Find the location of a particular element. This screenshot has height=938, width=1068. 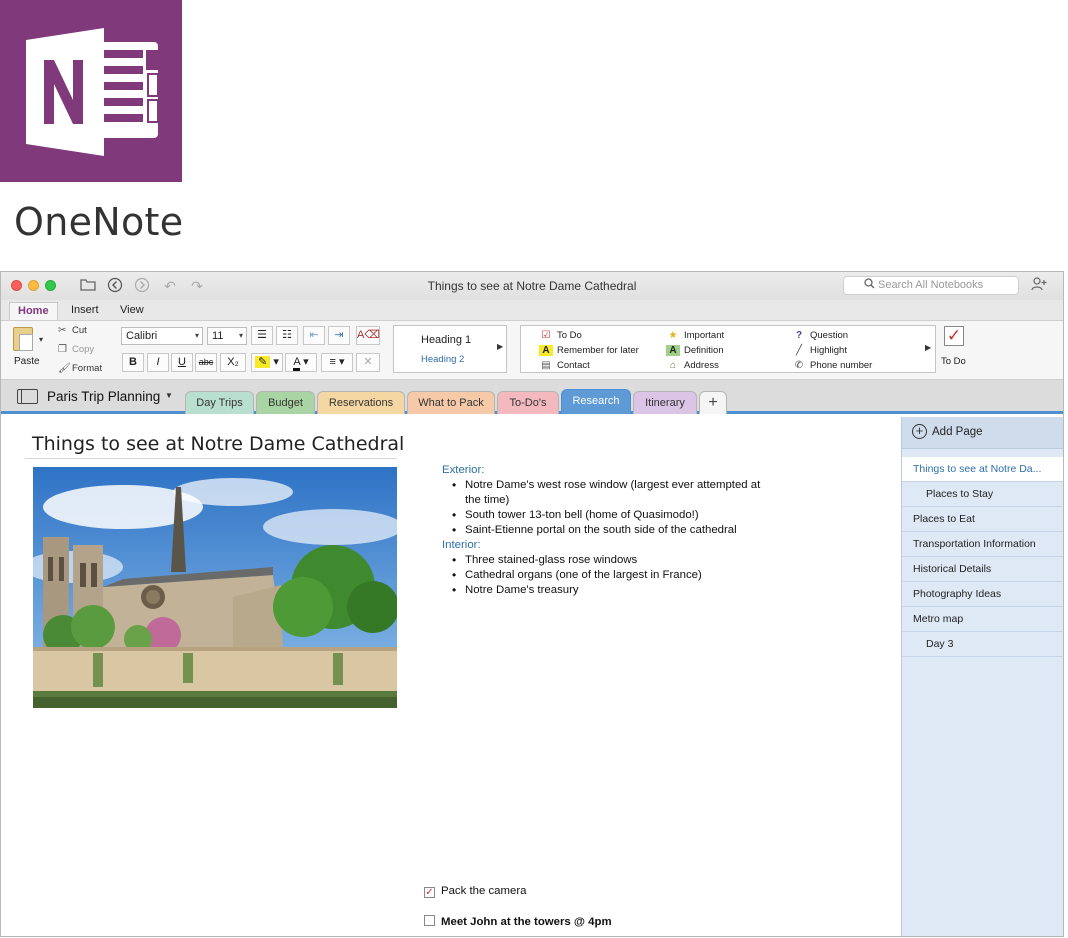

format-label: Format is located at coordinates (87, 368).